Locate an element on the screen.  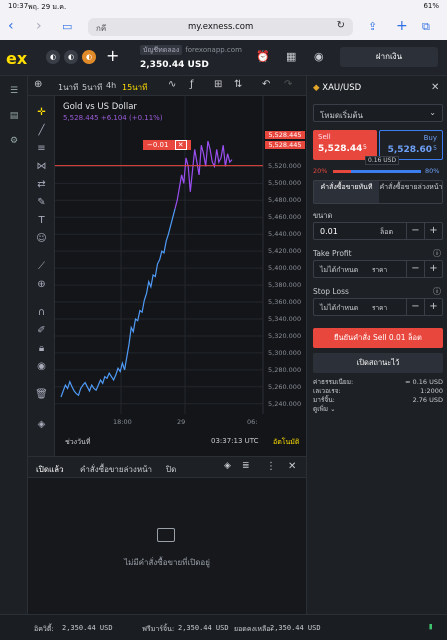
projection-icon: ⇄ is located at coordinates (41, 184).